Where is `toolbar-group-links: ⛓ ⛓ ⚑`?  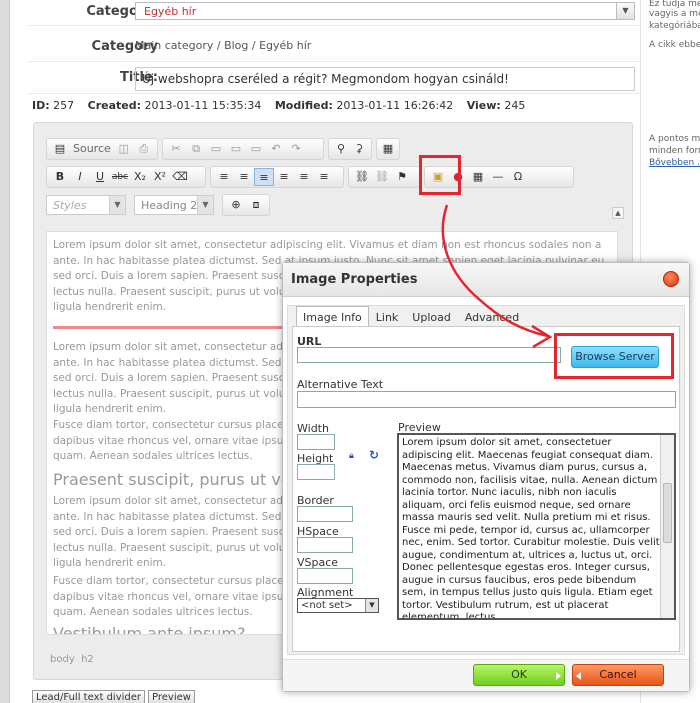 toolbar-group-links: ⛓ ⛓ ⚑ is located at coordinates (384, 177).